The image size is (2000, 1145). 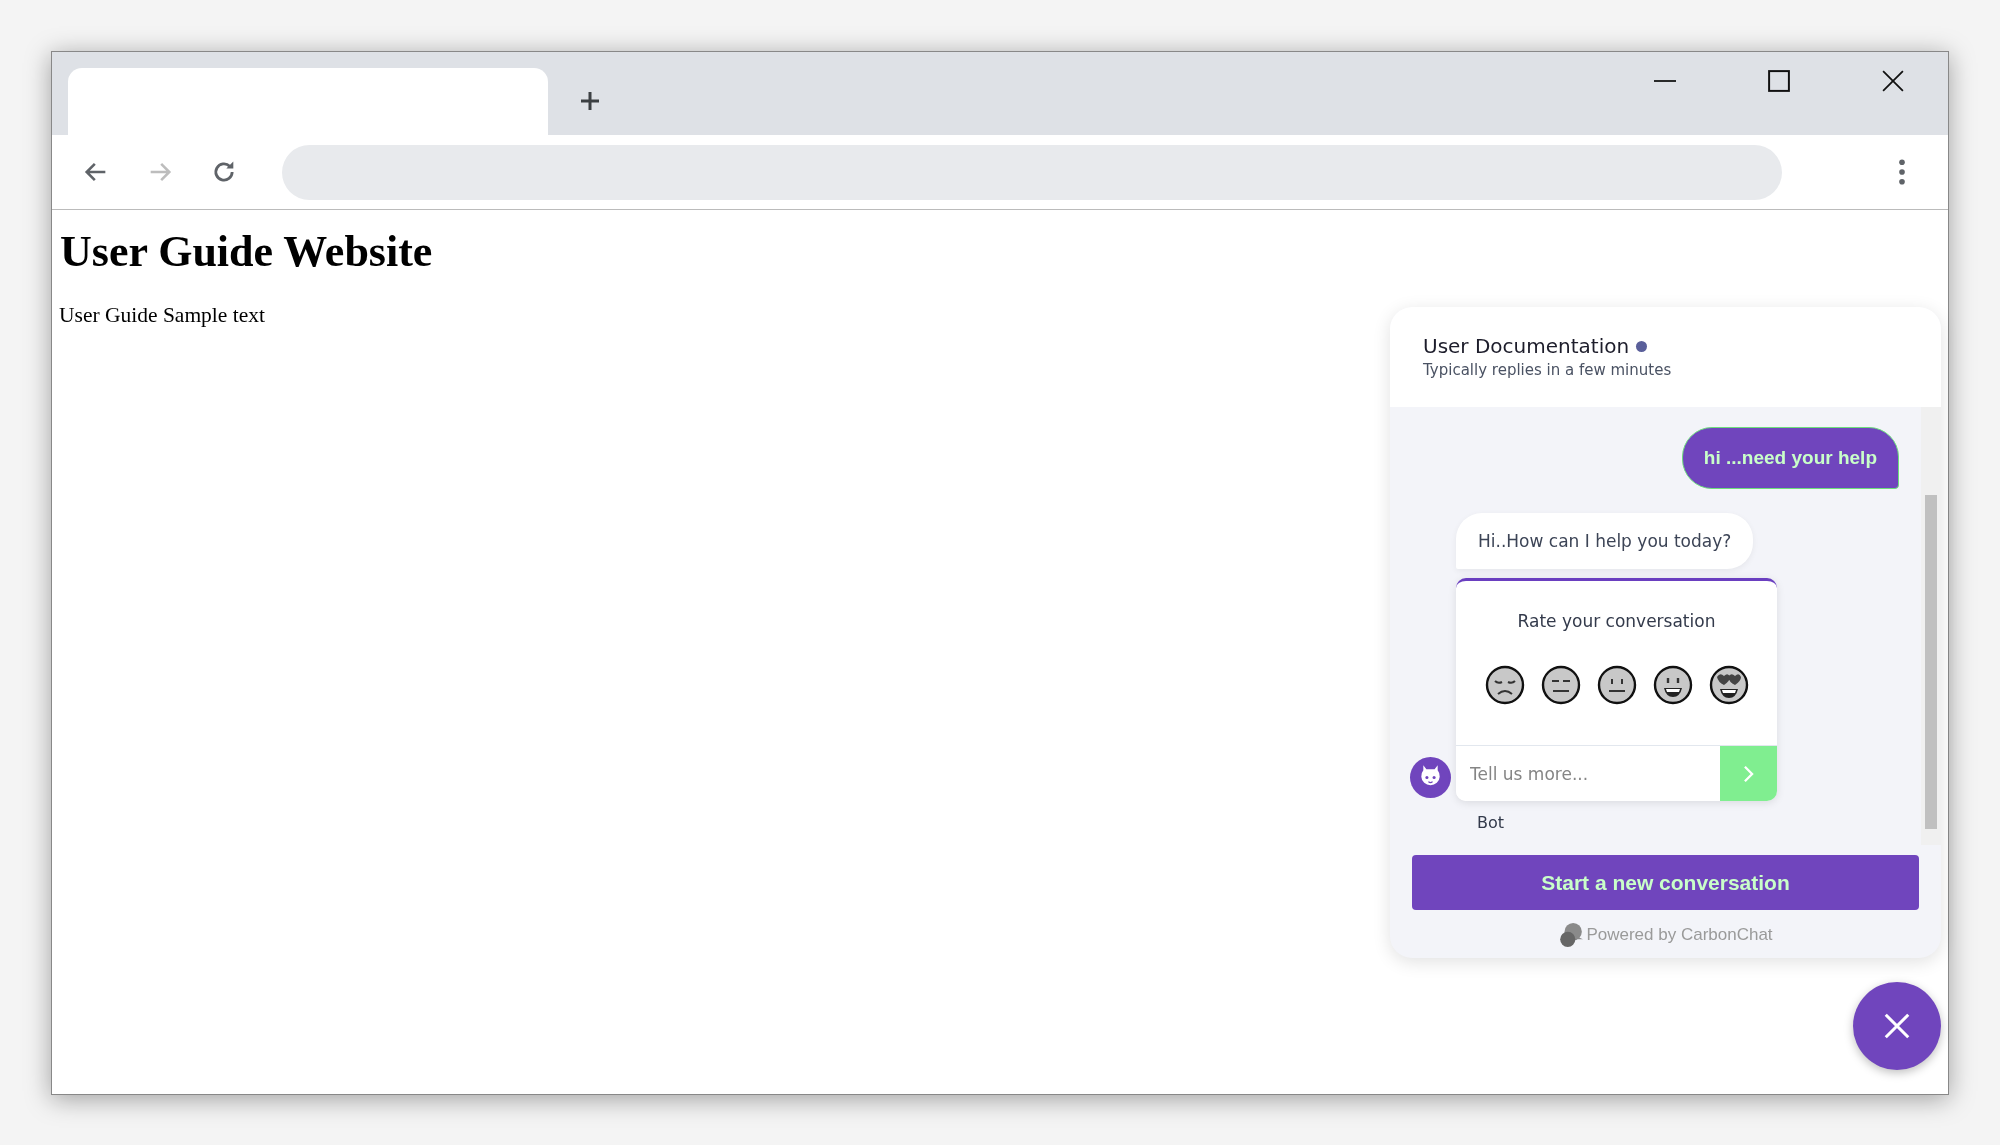 I want to click on chat-title: User Documentation, so click(x=1526, y=346).